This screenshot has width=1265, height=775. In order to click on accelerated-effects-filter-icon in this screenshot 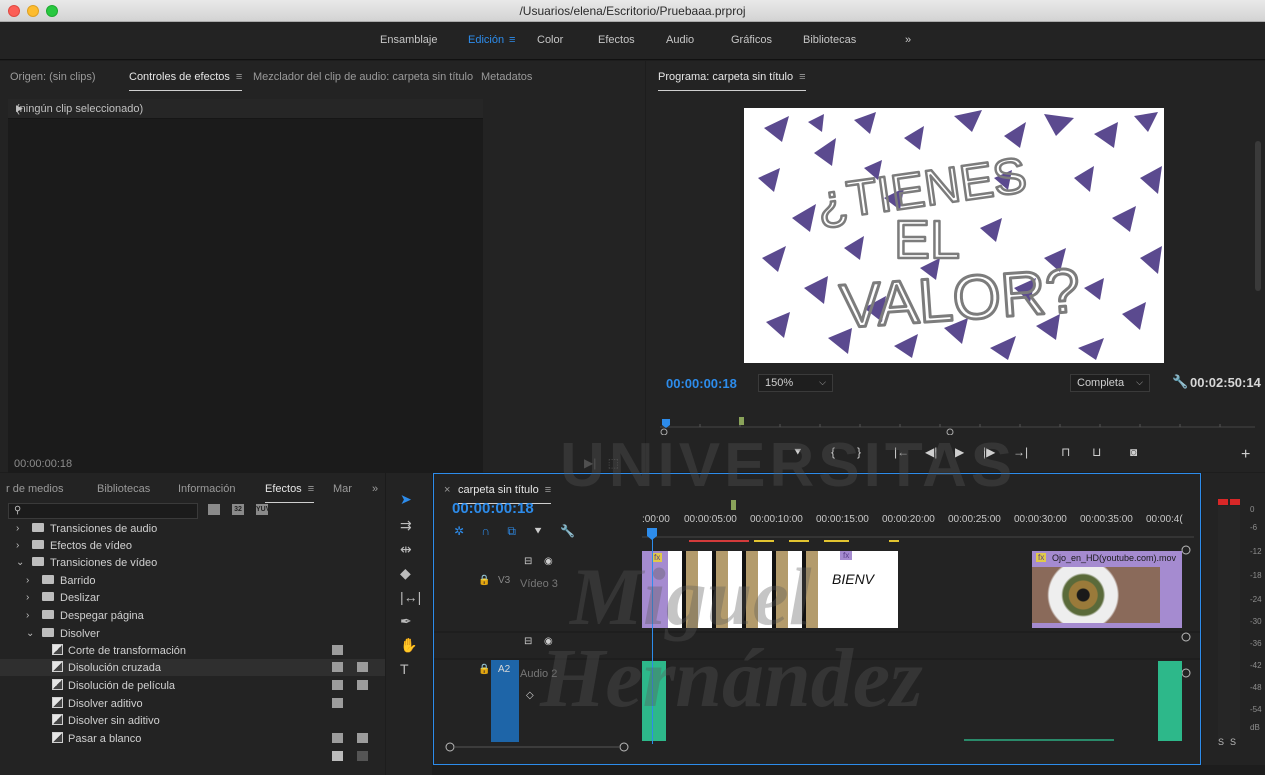, I will do `click(214, 509)`.